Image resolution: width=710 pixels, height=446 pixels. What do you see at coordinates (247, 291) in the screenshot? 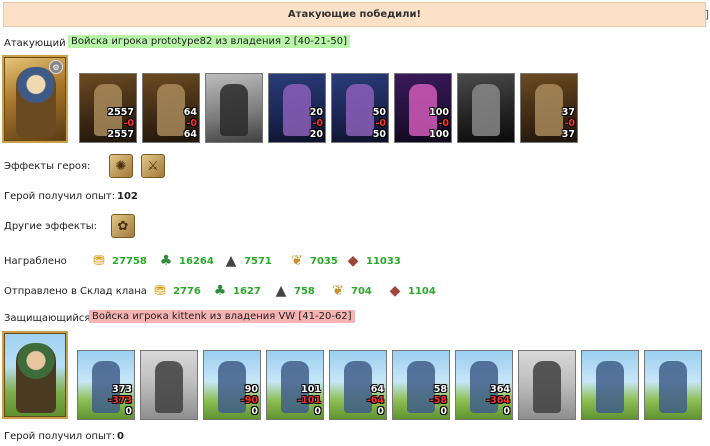
I see `resource-value: 1627` at bounding box center [247, 291].